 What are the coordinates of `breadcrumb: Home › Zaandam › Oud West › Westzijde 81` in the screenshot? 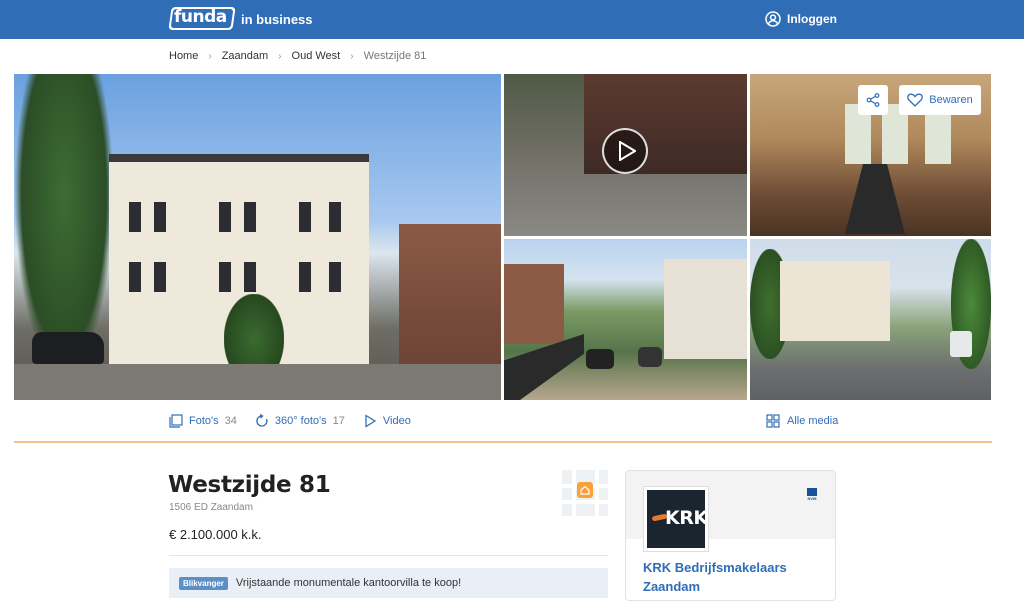 It's located at (297, 56).